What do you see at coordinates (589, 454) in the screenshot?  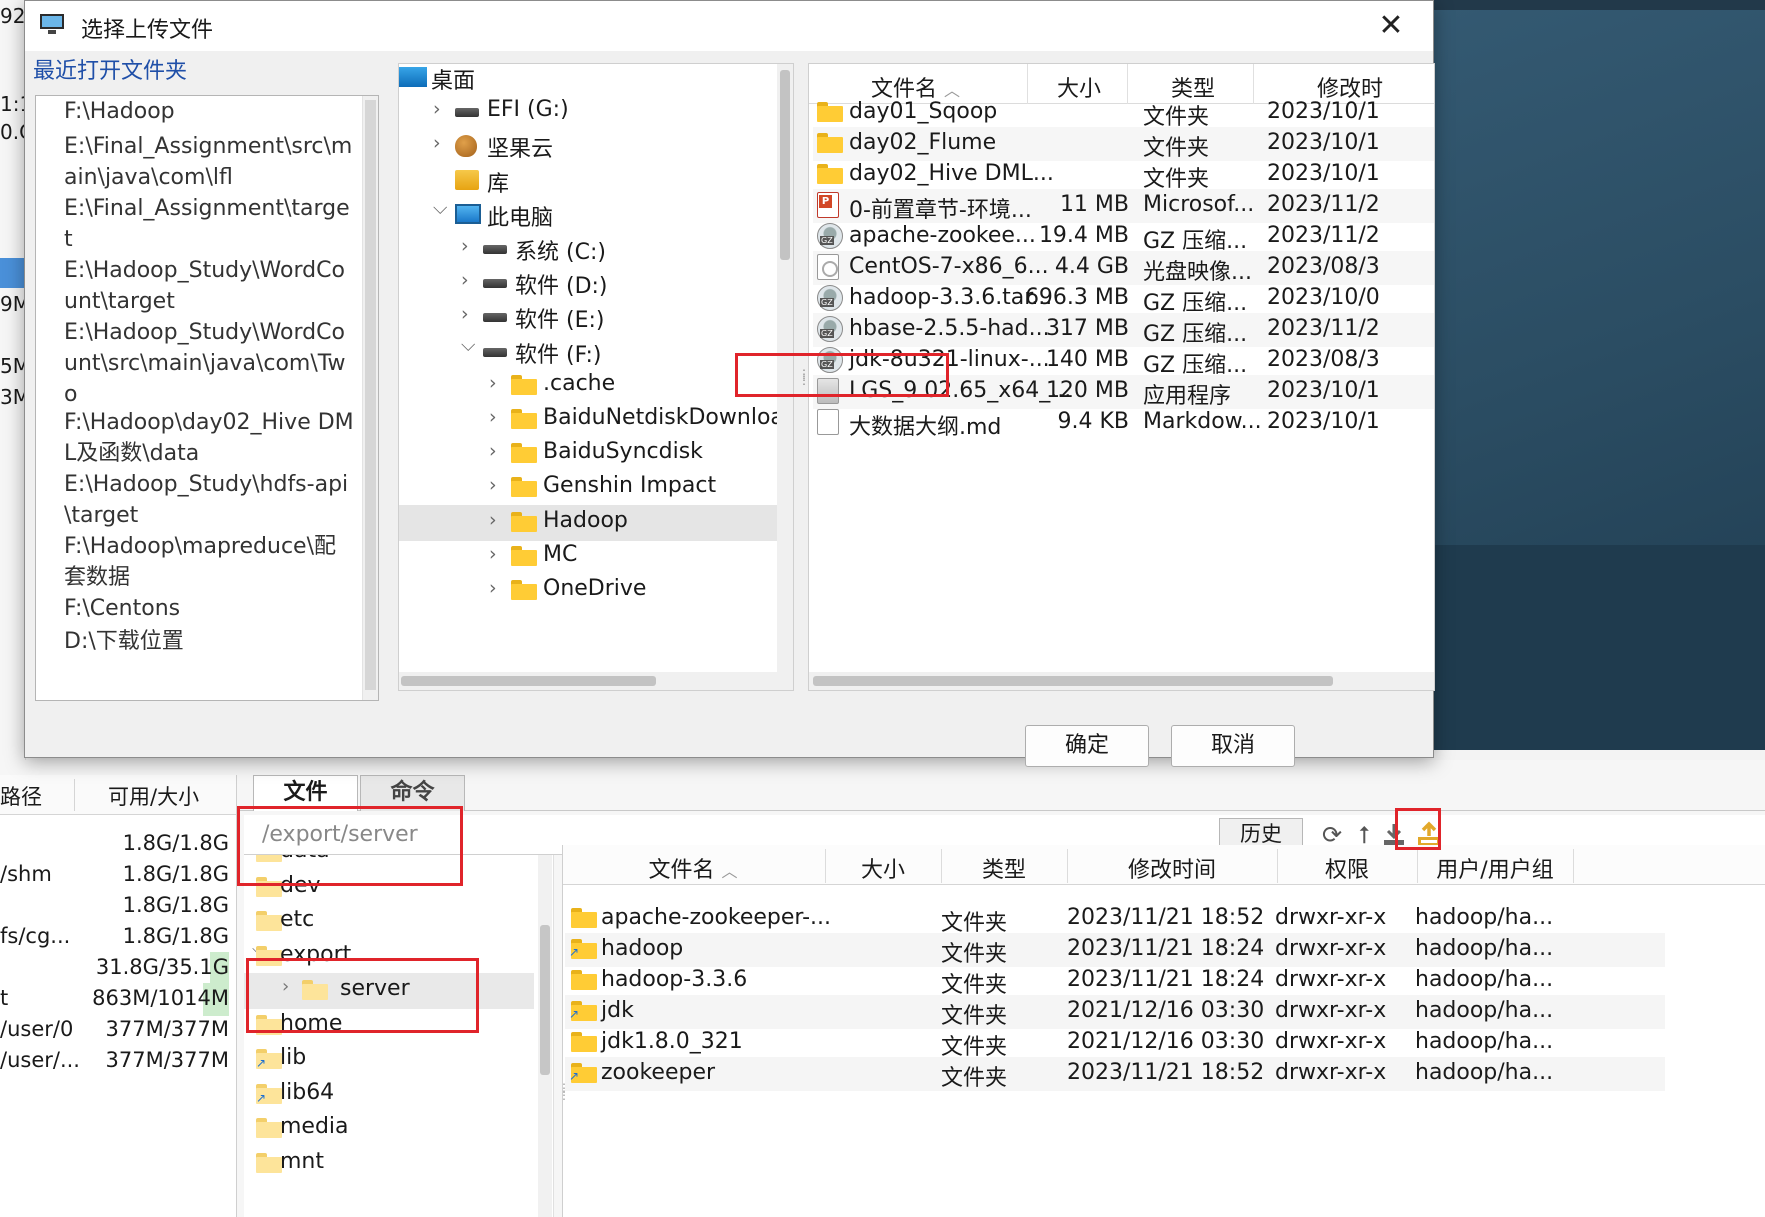 I see `folder-tree-item-BaiduSyncdisk: › BaiduSyncdisk` at bounding box center [589, 454].